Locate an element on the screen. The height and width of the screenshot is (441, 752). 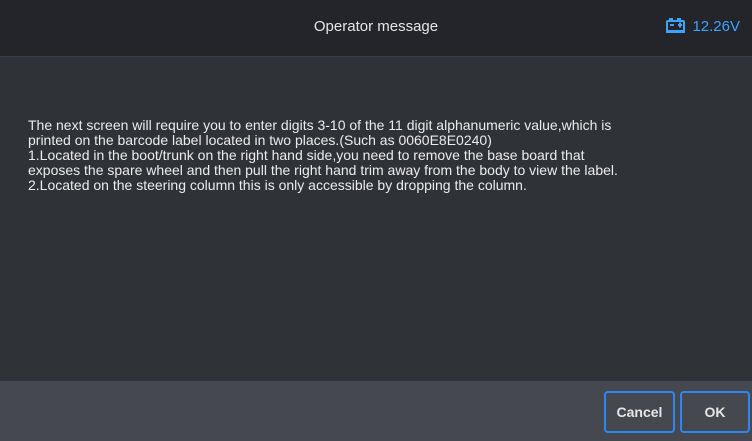
cancel-button: Cancel is located at coordinates (639, 412).